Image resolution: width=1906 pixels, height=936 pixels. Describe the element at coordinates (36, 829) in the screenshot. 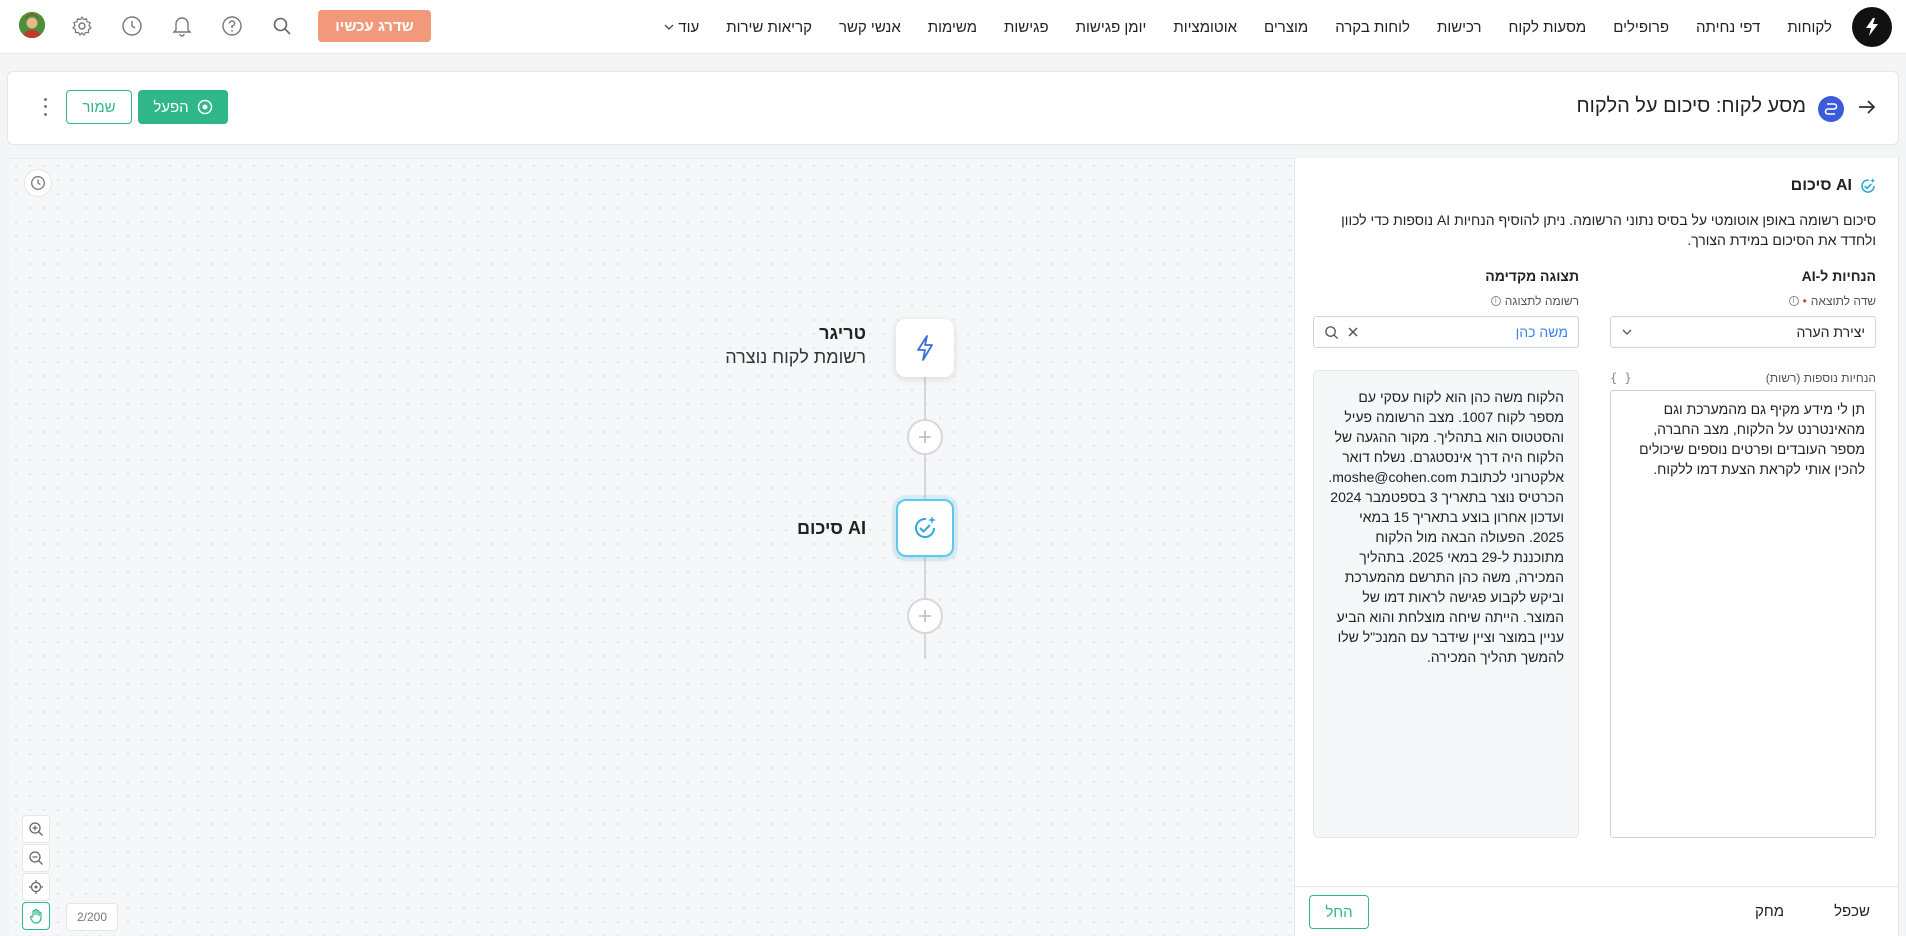

I see `zoom-in-icon` at that location.